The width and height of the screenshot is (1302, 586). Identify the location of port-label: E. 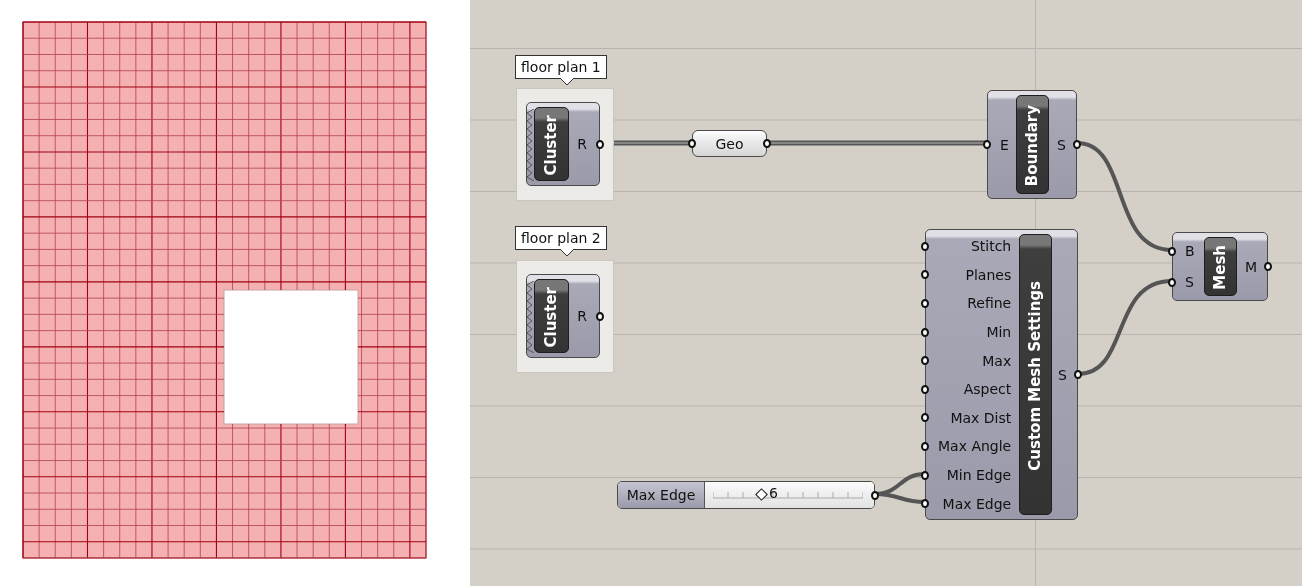
(1004, 144).